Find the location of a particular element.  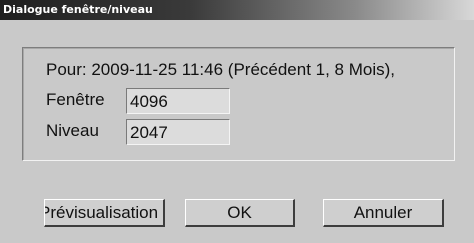

window-width-input is located at coordinates (178, 101).